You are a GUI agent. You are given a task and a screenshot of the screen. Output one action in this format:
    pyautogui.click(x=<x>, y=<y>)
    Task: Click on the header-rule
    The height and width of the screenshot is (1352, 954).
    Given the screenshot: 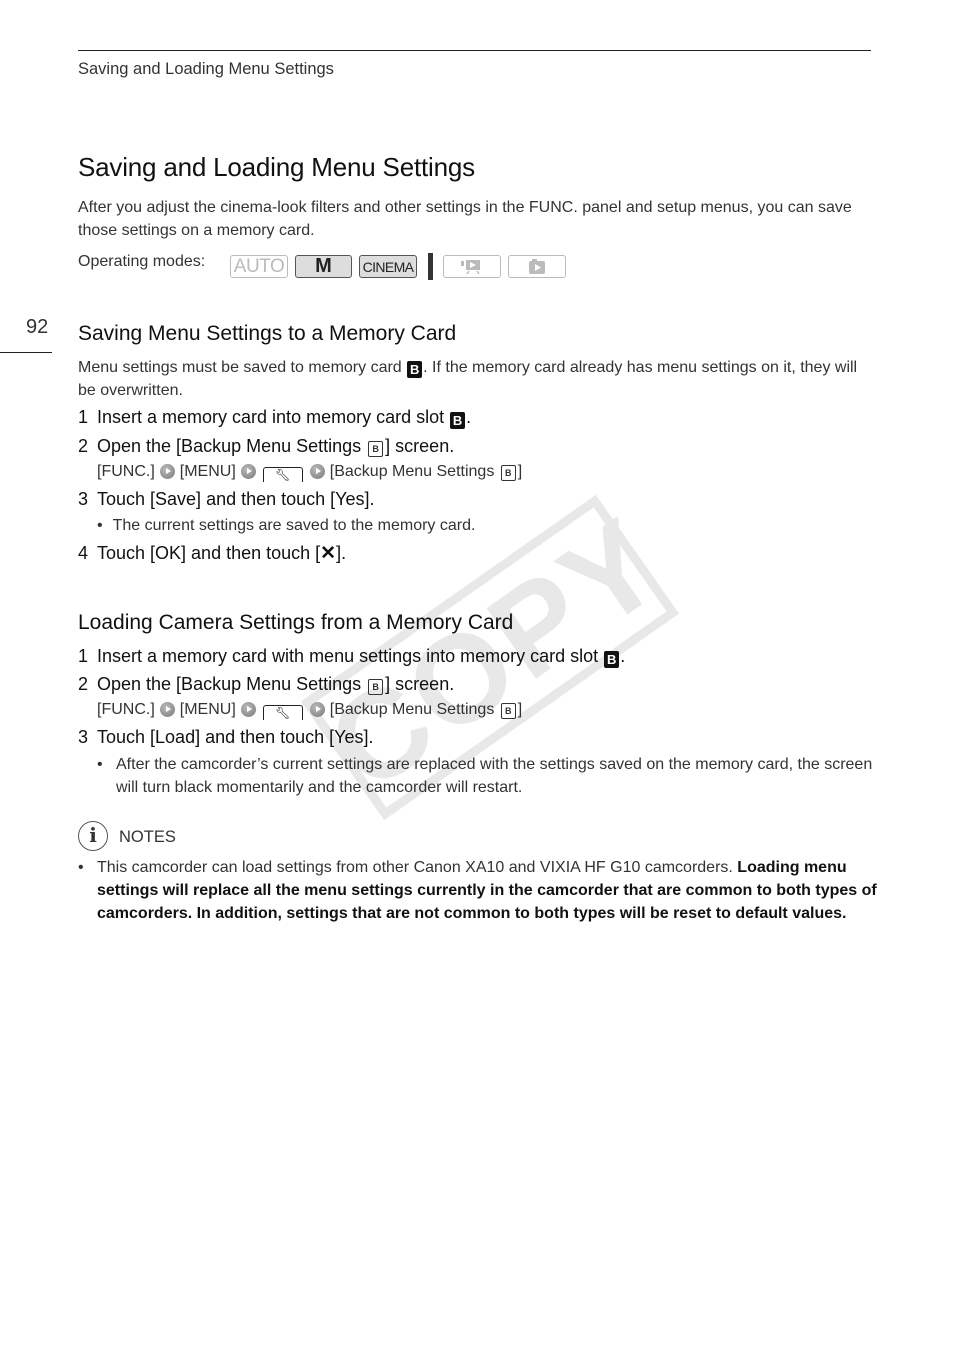 What is the action you would take?
    pyautogui.click(x=474, y=50)
    